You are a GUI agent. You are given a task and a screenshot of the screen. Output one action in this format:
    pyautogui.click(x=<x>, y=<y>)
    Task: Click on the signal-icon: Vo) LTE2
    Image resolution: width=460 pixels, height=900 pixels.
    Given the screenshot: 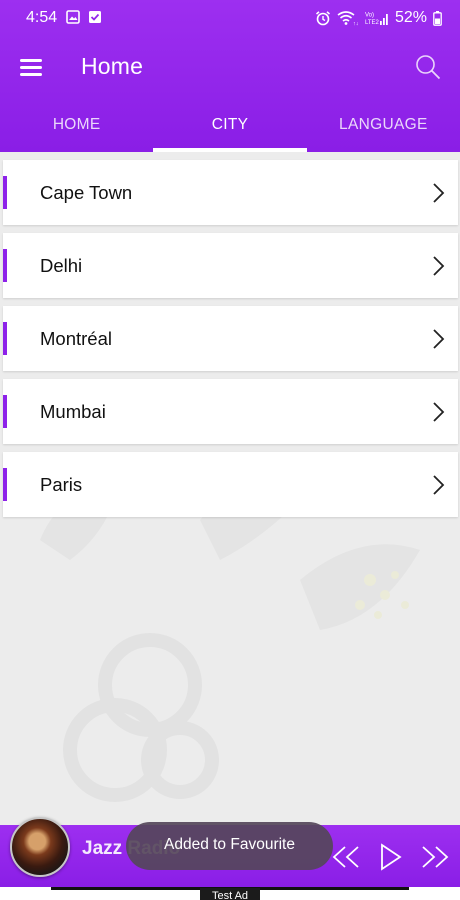 What is the action you would take?
    pyautogui.click(x=376, y=19)
    